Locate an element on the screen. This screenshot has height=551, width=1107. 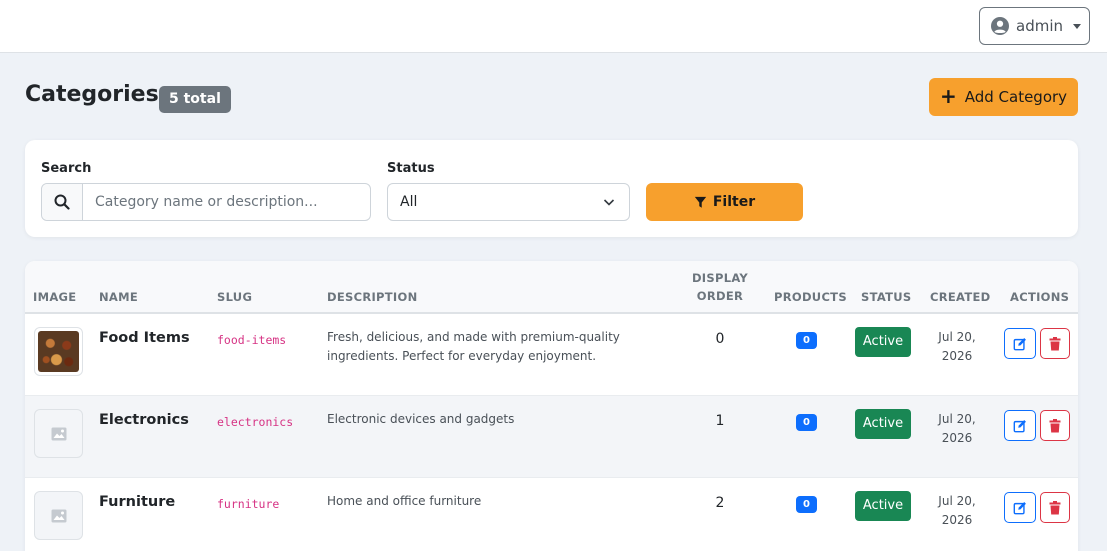
search-icon is located at coordinates (62, 202).